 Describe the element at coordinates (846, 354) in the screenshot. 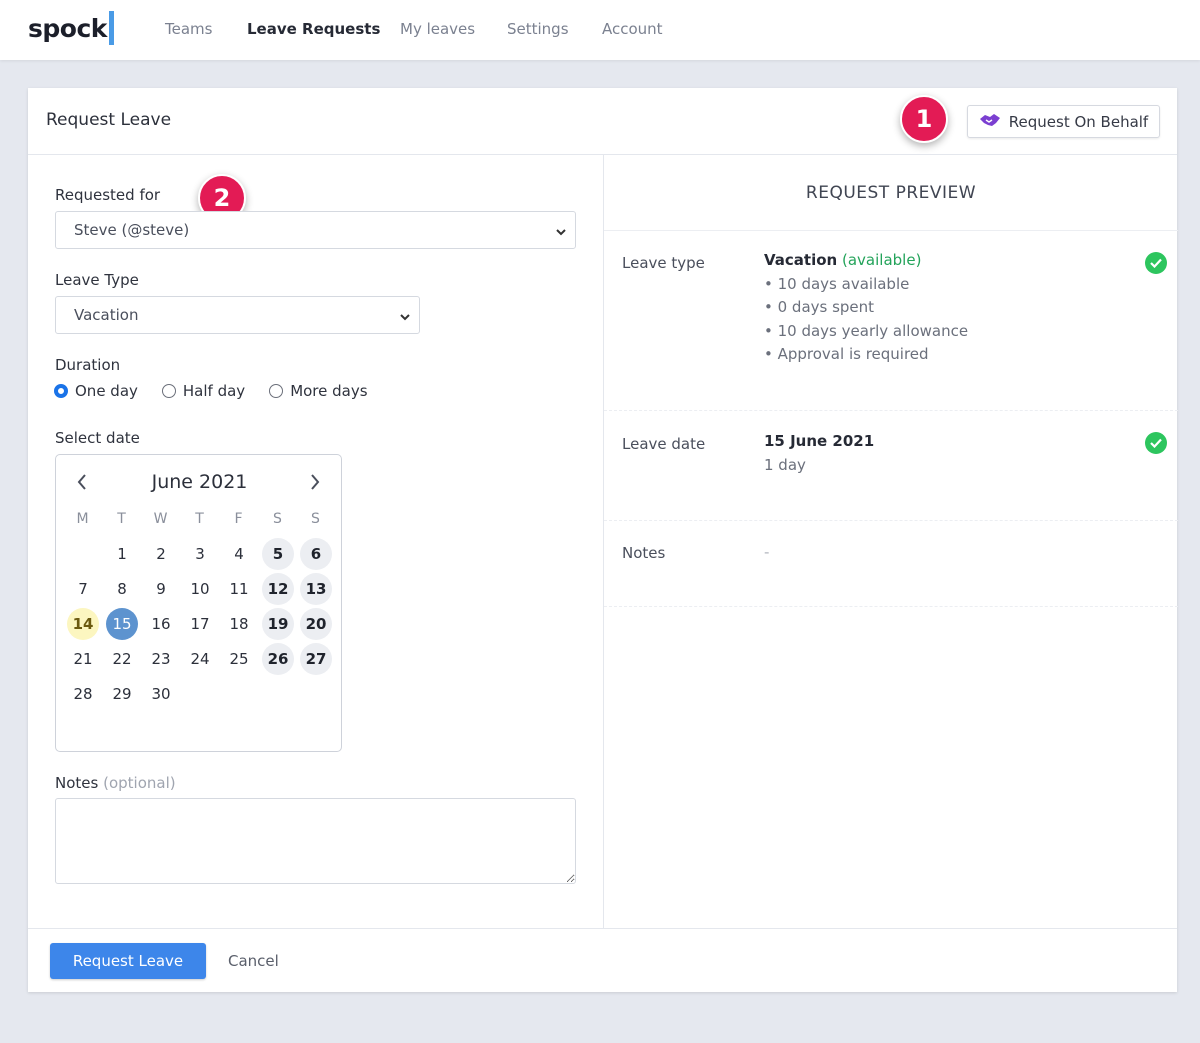

I see `leave-detail-approval: • Approval is required` at that location.